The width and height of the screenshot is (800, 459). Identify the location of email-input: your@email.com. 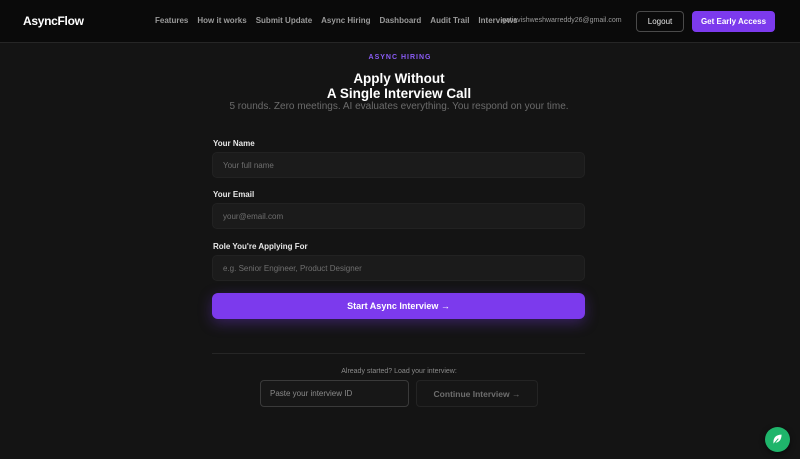
(398, 216).